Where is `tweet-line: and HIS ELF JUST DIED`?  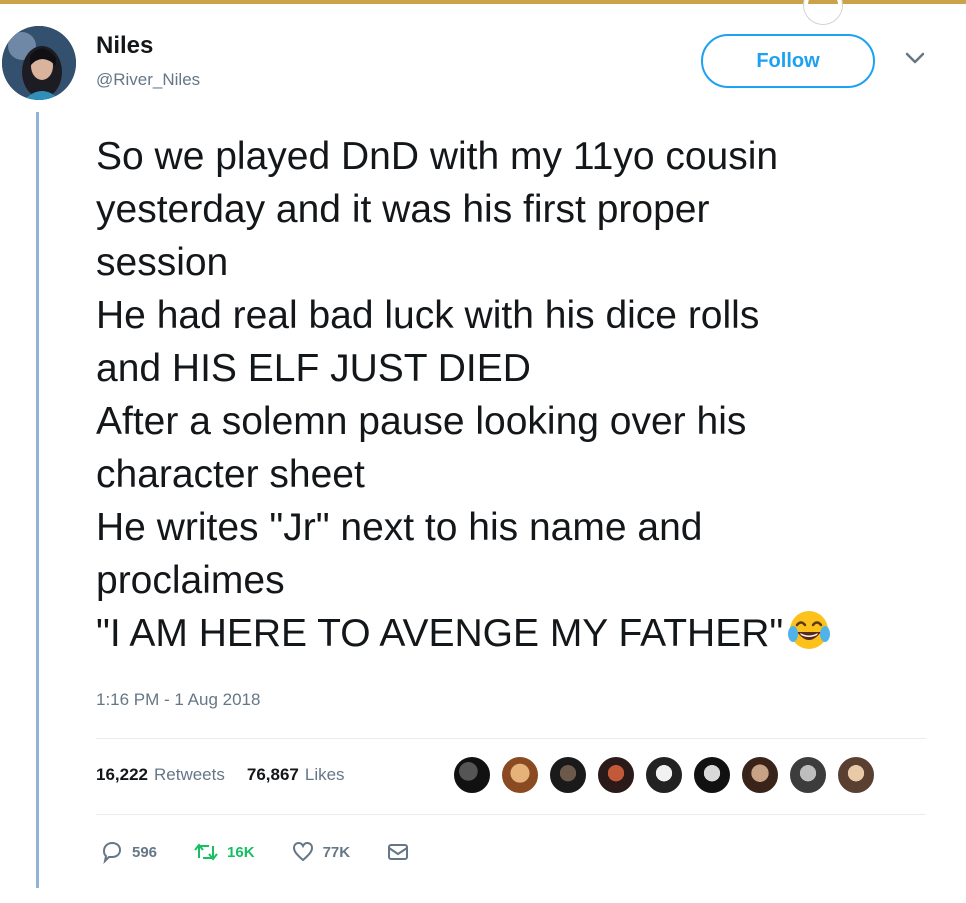
tweet-line: and HIS ELF JUST DIED is located at coordinates (313, 368).